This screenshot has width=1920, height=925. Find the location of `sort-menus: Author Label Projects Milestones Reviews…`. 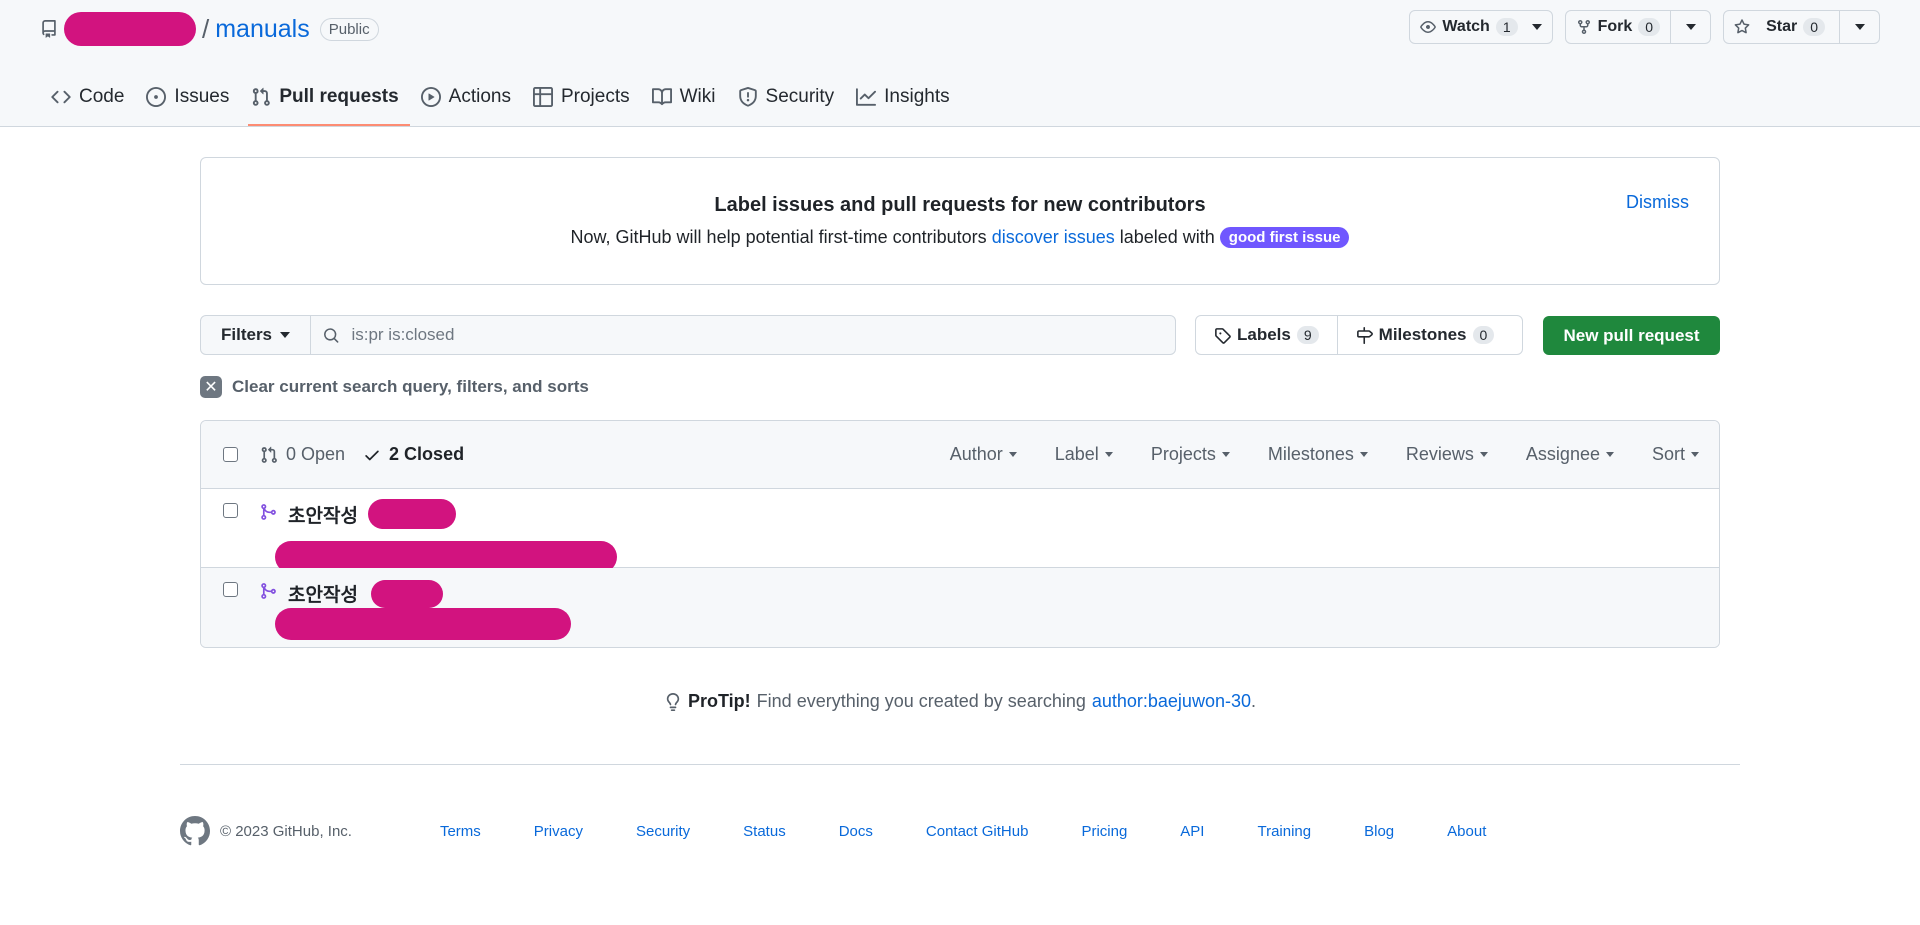

sort-menus: Author Label Projects Milestones Reviews… is located at coordinates (1324, 454).